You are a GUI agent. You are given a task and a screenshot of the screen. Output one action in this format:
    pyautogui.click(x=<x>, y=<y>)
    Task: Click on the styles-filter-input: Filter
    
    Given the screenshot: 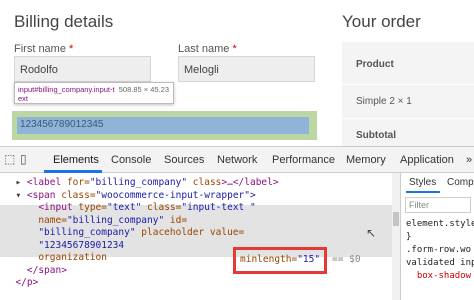 What is the action you would take?
    pyautogui.click(x=438, y=205)
    